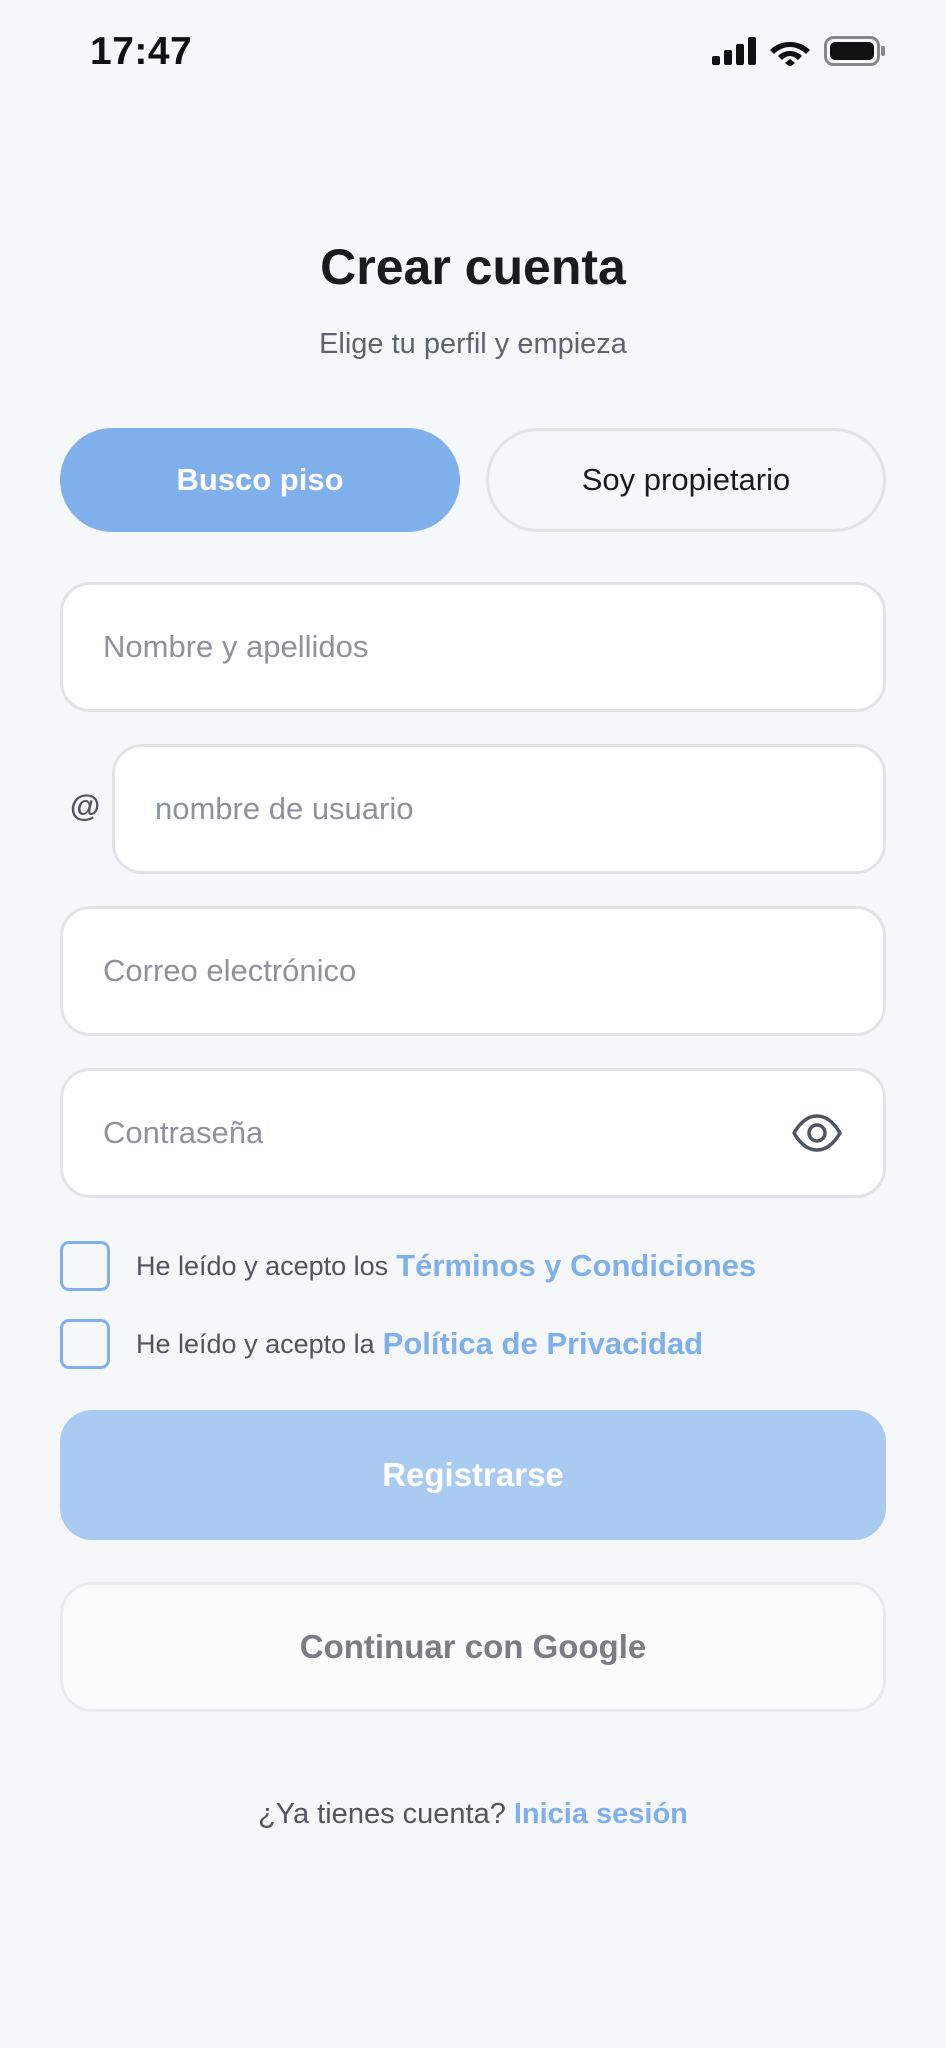  What do you see at coordinates (382, 1814) in the screenshot?
I see `login-prompt-text: ¿Ya tienes cuenta?` at bounding box center [382, 1814].